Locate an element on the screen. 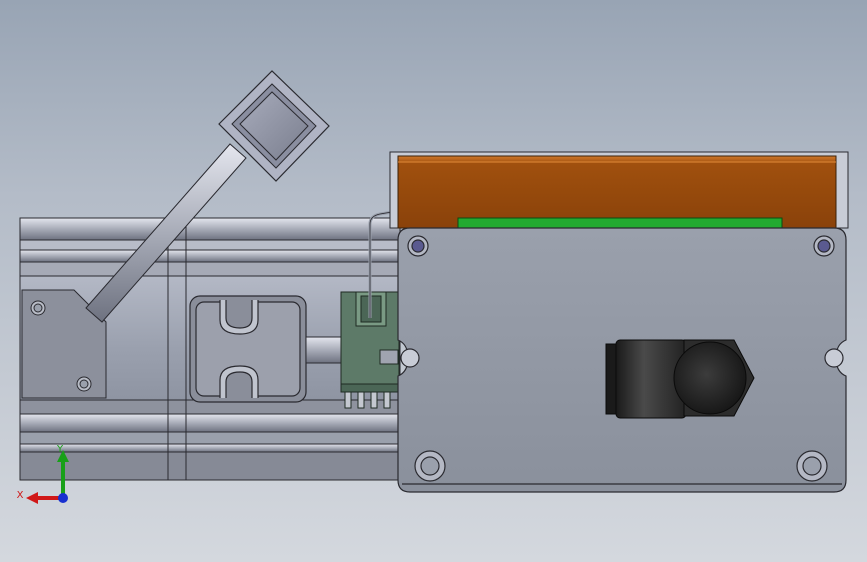 Image resolution: width=867 pixels, height=562 pixels. axis-label-x: X is located at coordinates (20, 495).